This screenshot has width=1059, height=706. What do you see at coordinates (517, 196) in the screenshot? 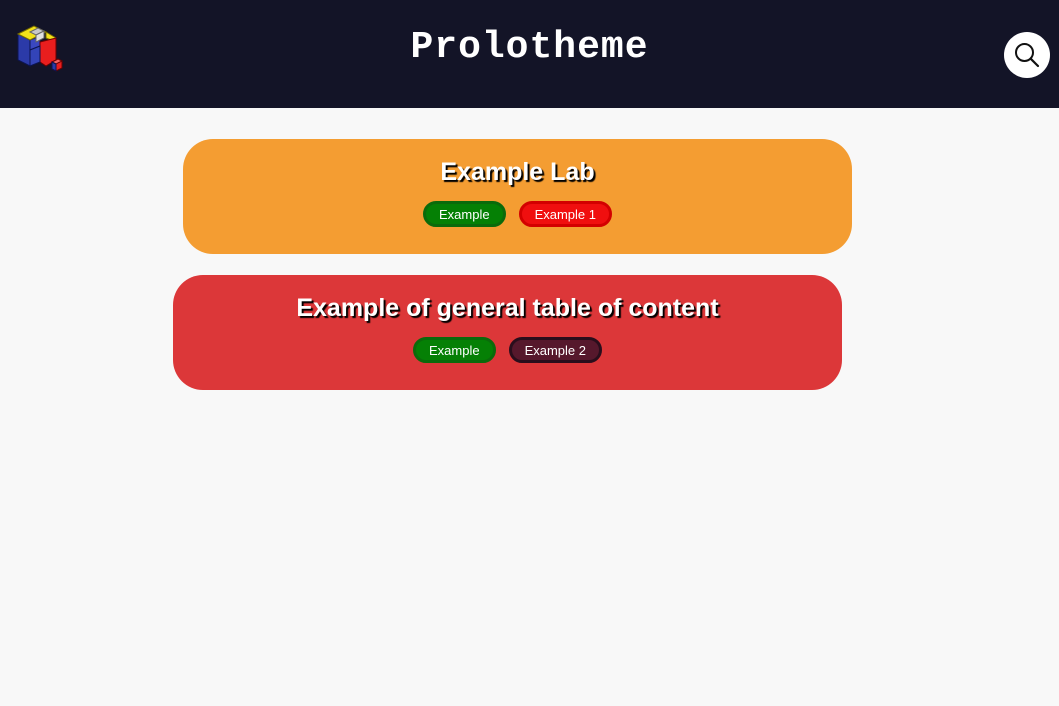
I see `card-example-lab: Example Lab Example Example 1` at bounding box center [517, 196].